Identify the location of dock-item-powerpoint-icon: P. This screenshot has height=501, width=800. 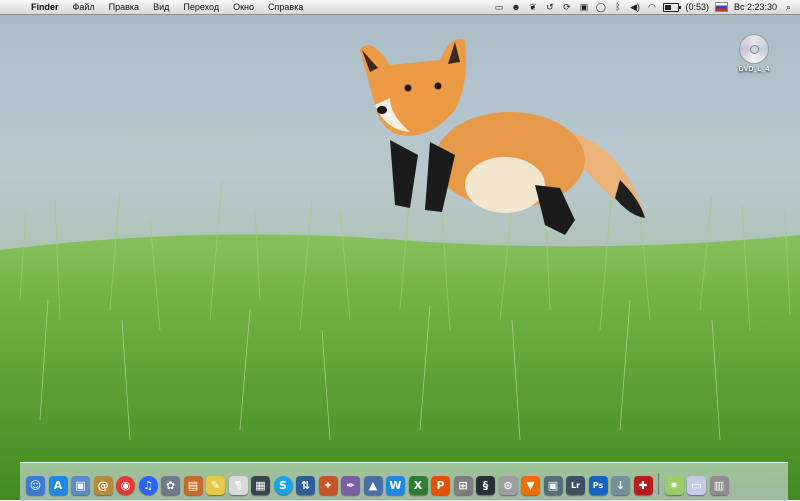
(440, 485).